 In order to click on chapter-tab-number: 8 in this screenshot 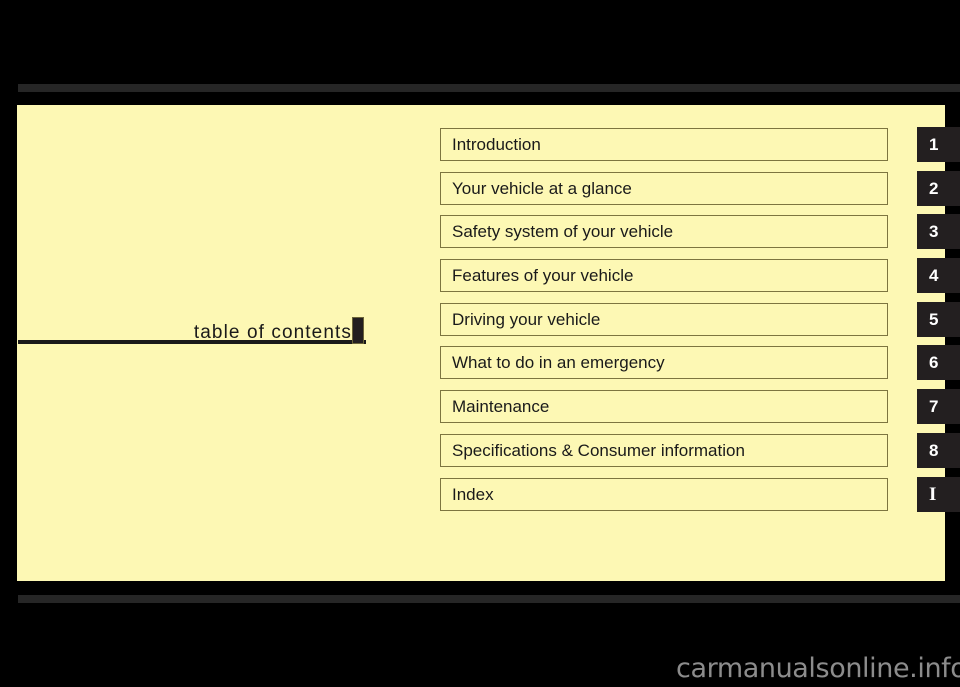, I will do `click(934, 450)`.